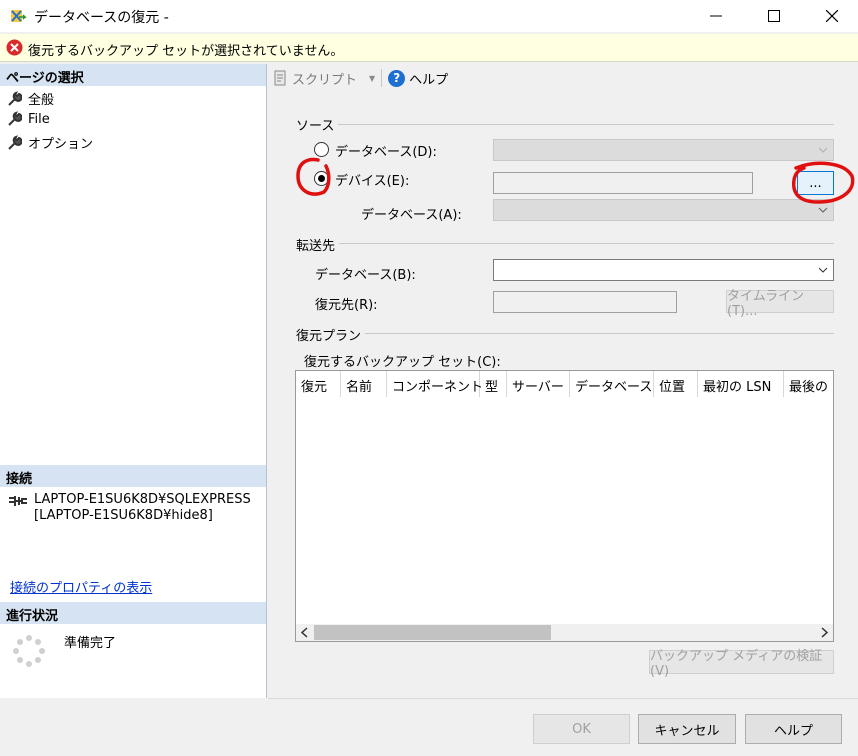  I want to click on script-icon, so click(280, 78).